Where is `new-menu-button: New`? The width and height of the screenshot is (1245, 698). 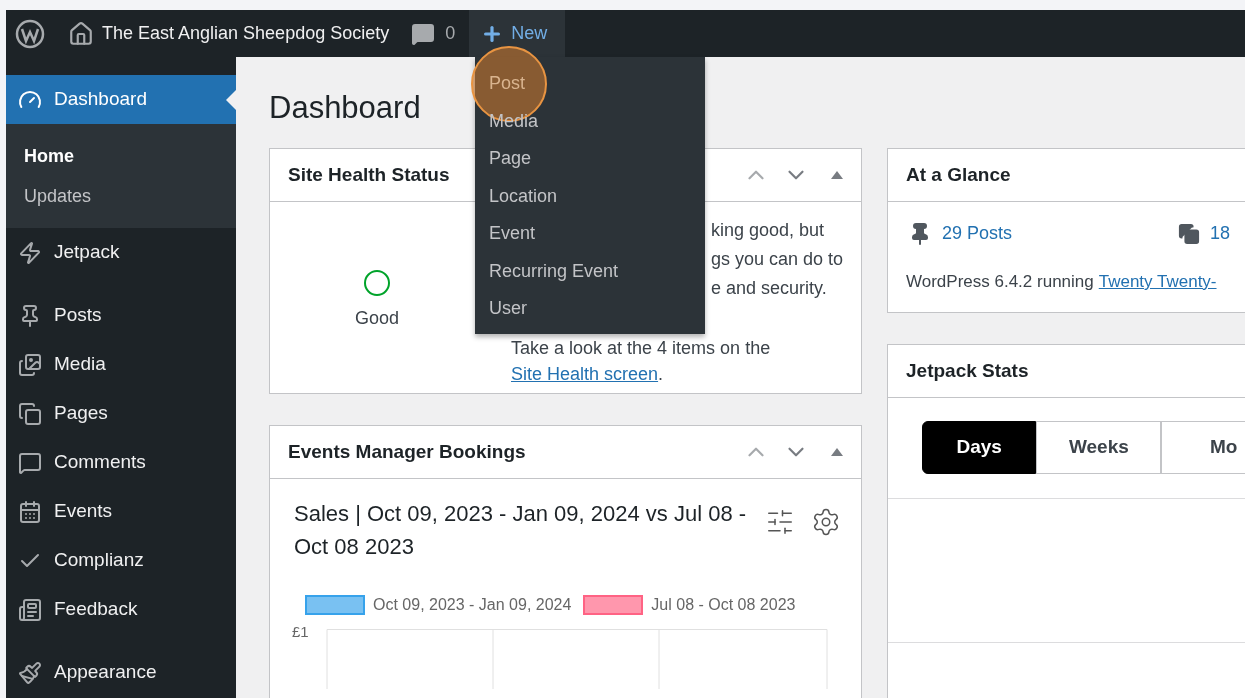
new-menu-button: New is located at coordinates (517, 33).